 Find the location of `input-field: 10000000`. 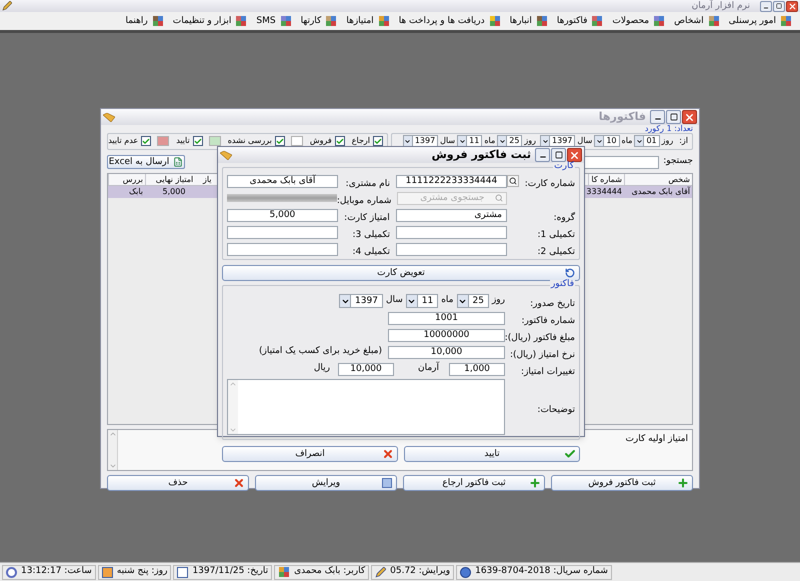

input-field: 10000000 is located at coordinates (446, 335).